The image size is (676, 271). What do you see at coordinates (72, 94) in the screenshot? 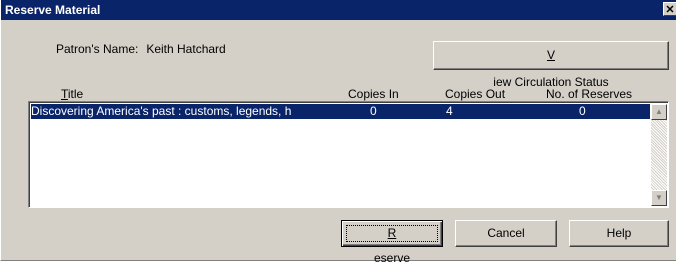
I see `column-header-title: Title` at bounding box center [72, 94].